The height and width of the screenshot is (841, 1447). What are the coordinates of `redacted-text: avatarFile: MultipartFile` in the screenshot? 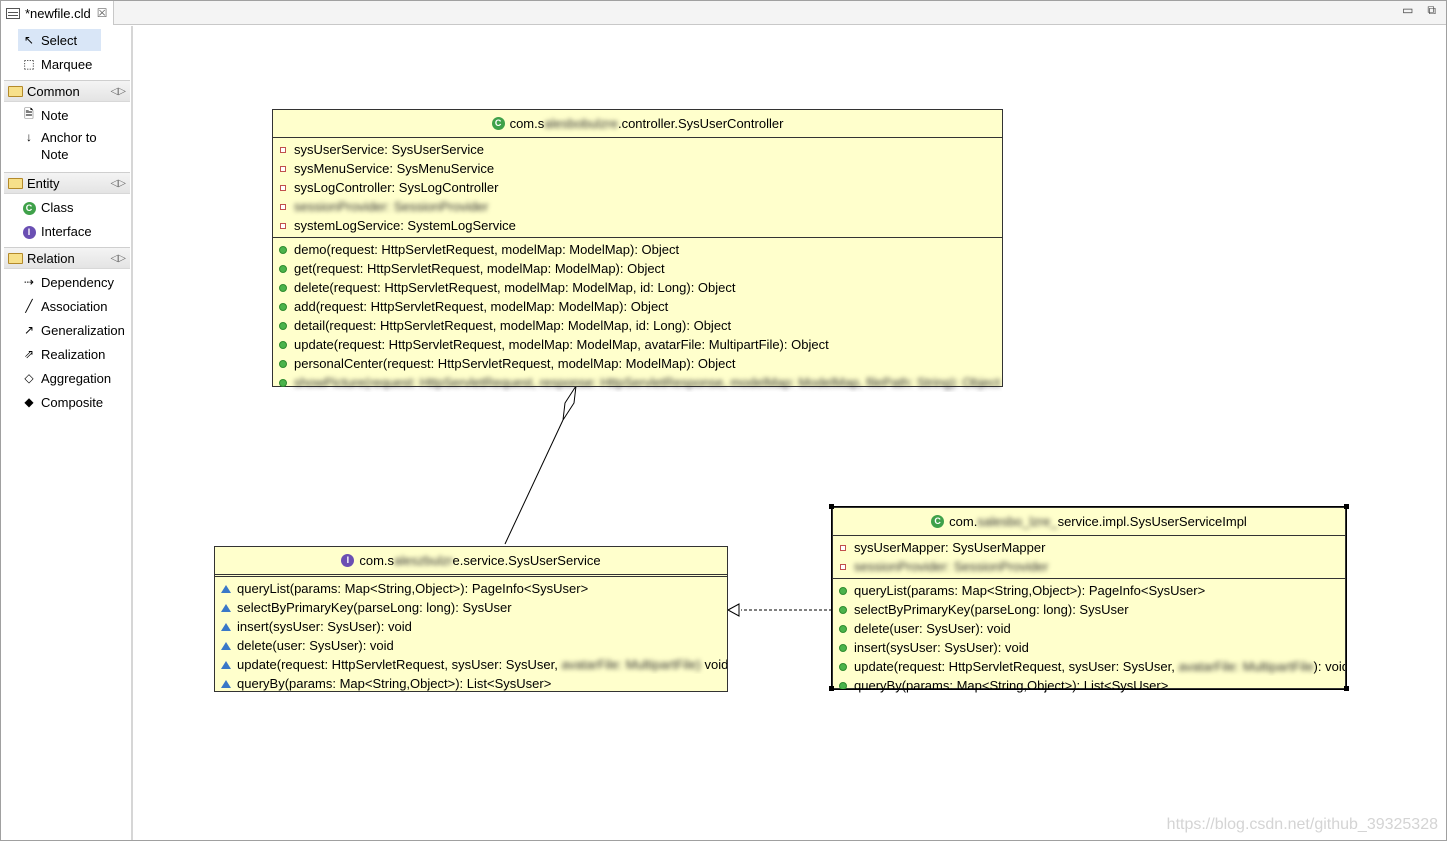 It's located at (1246, 666).